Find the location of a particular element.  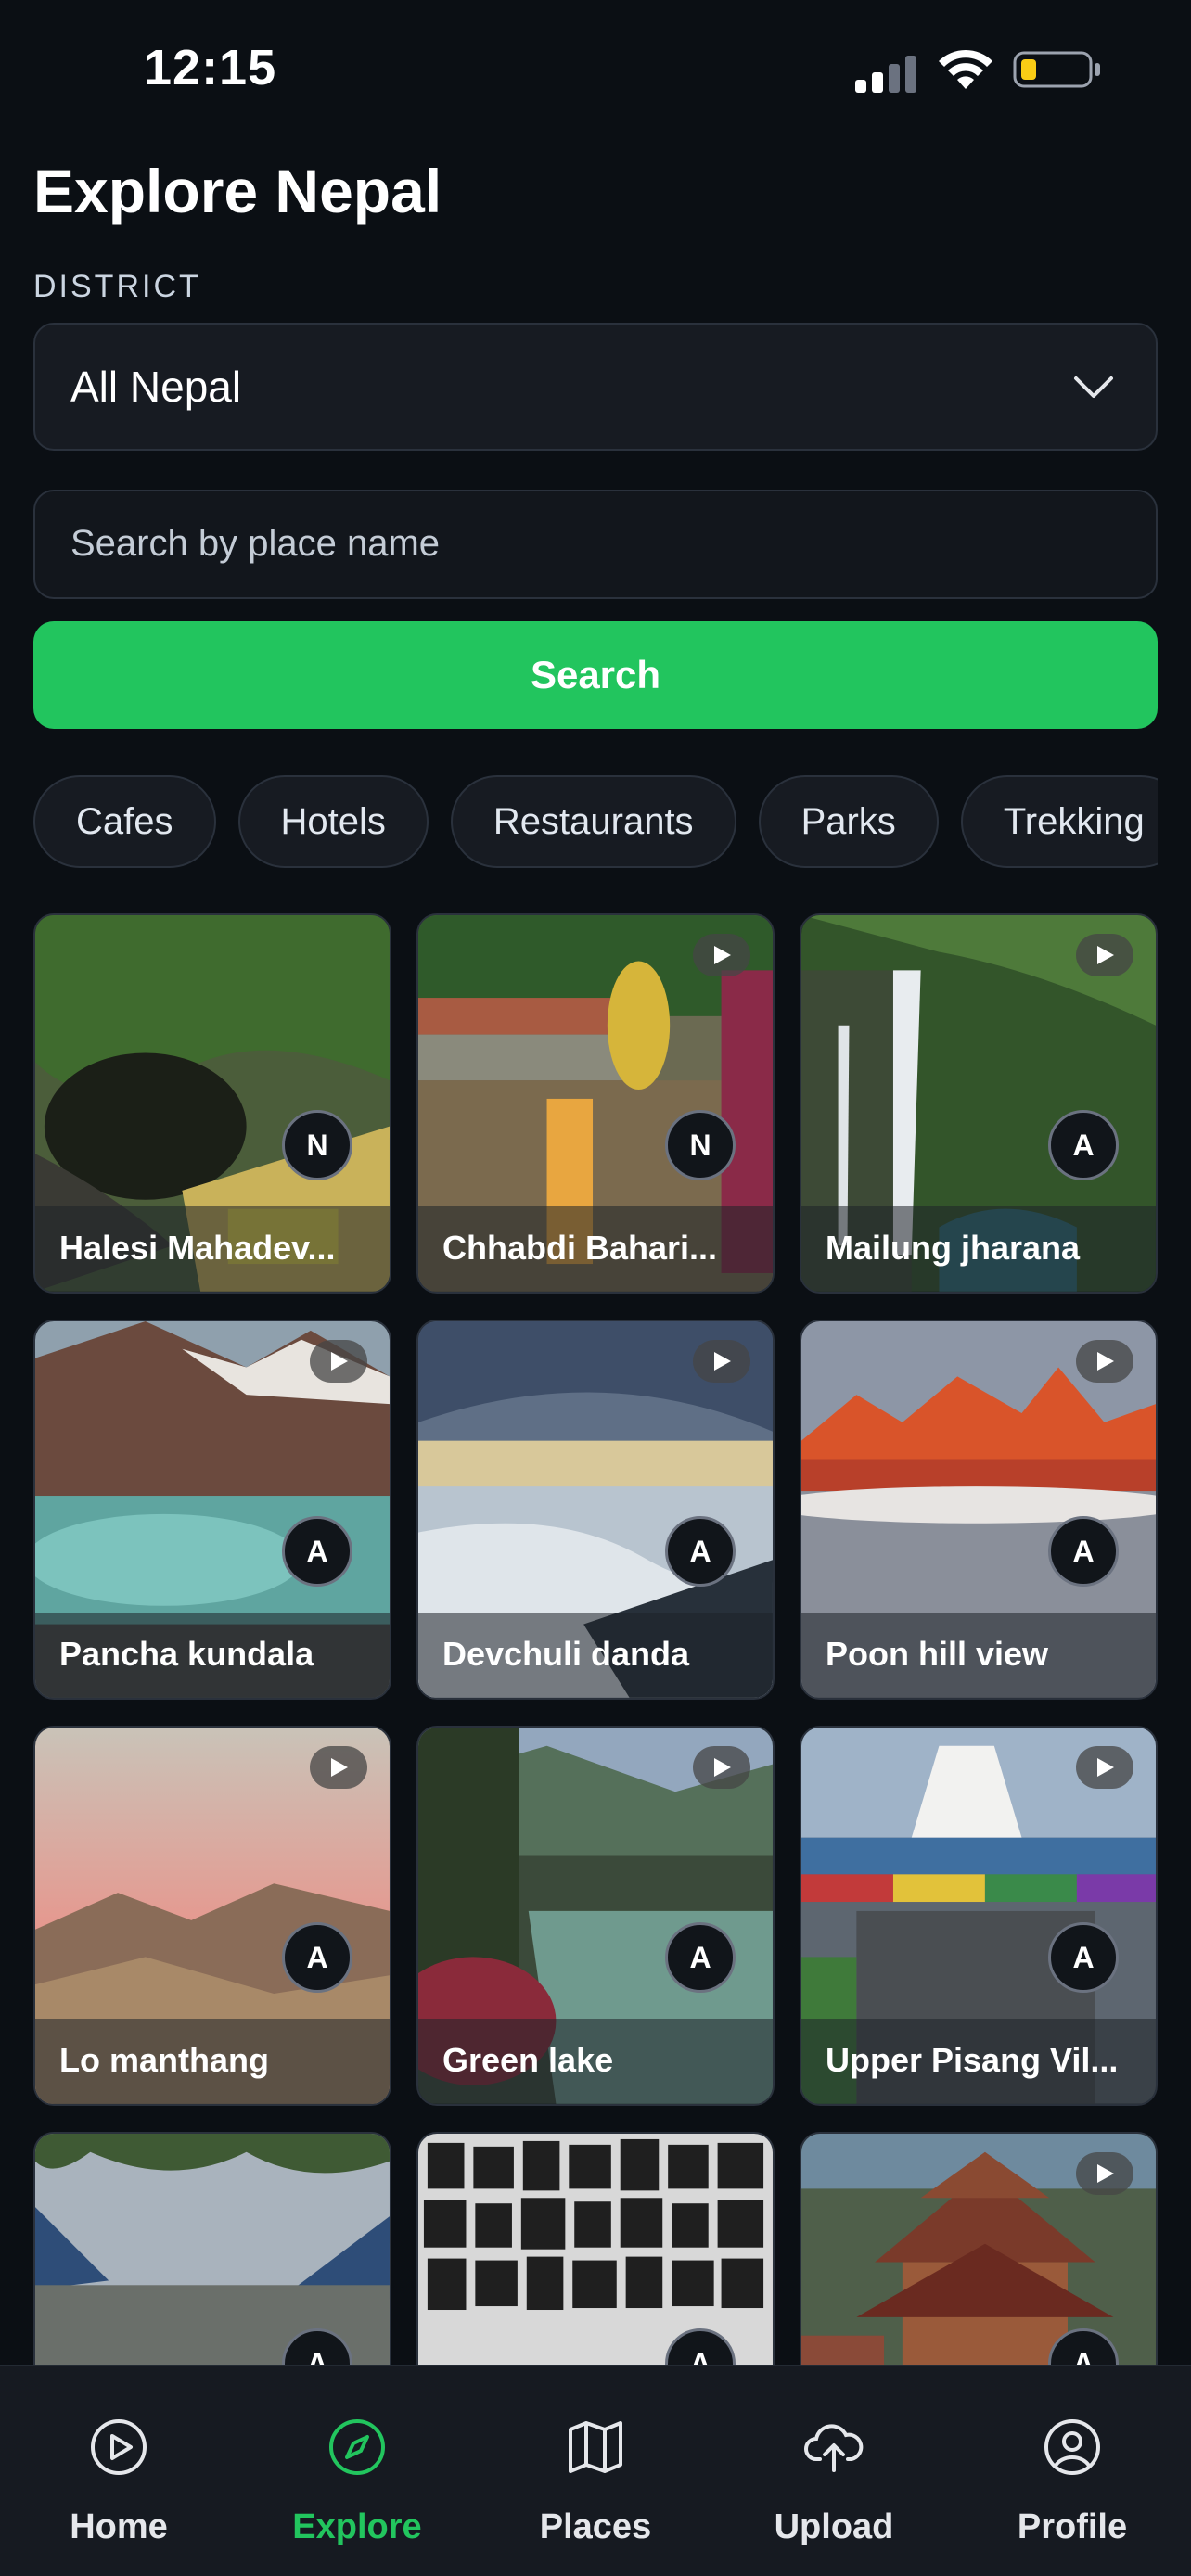

nav-upload: Upload is located at coordinates (834, 2471).